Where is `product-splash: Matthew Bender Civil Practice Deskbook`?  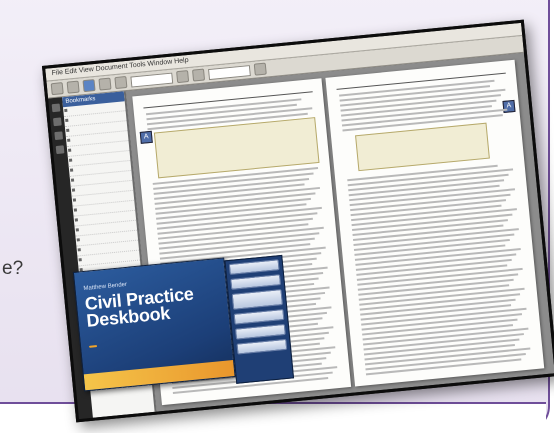
product-splash: Matthew Bender Civil Practice Deskbook is located at coordinates (154, 324).